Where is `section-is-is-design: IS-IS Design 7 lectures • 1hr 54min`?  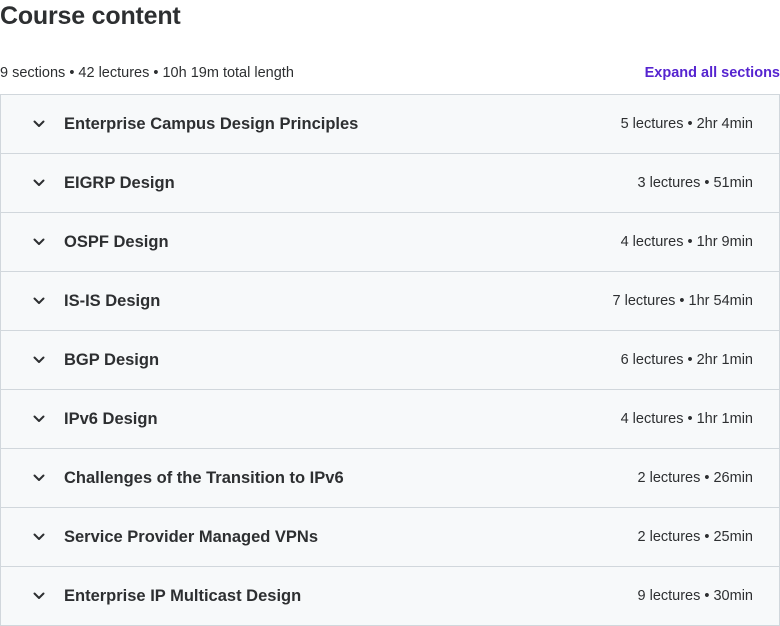 section-is-is-design: IS-IS Design 7 lectures • 1hr 54min is located at coordinates (390, 301).